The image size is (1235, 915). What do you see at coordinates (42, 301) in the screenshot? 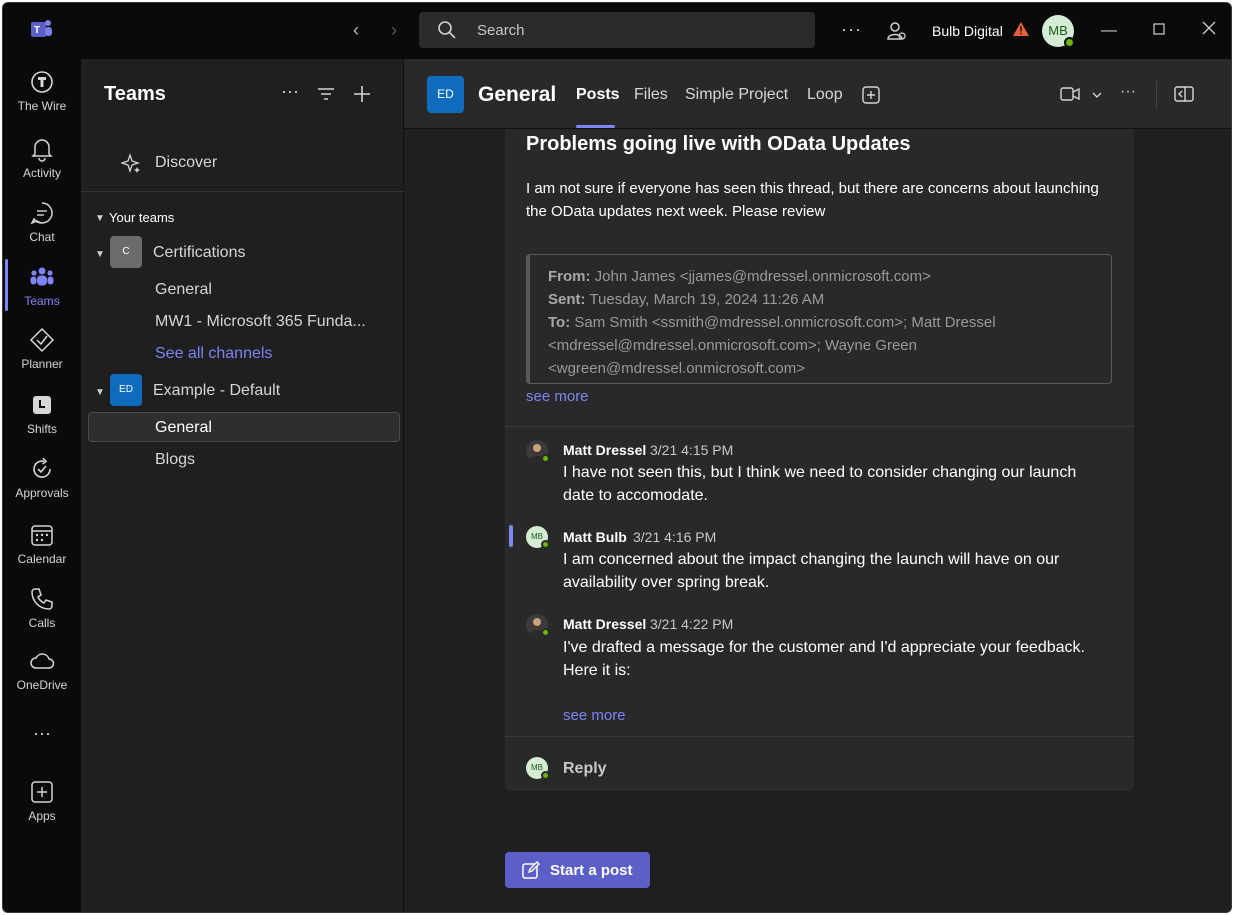
I see `rail-label: Teams` at bounding box center [42, 301].